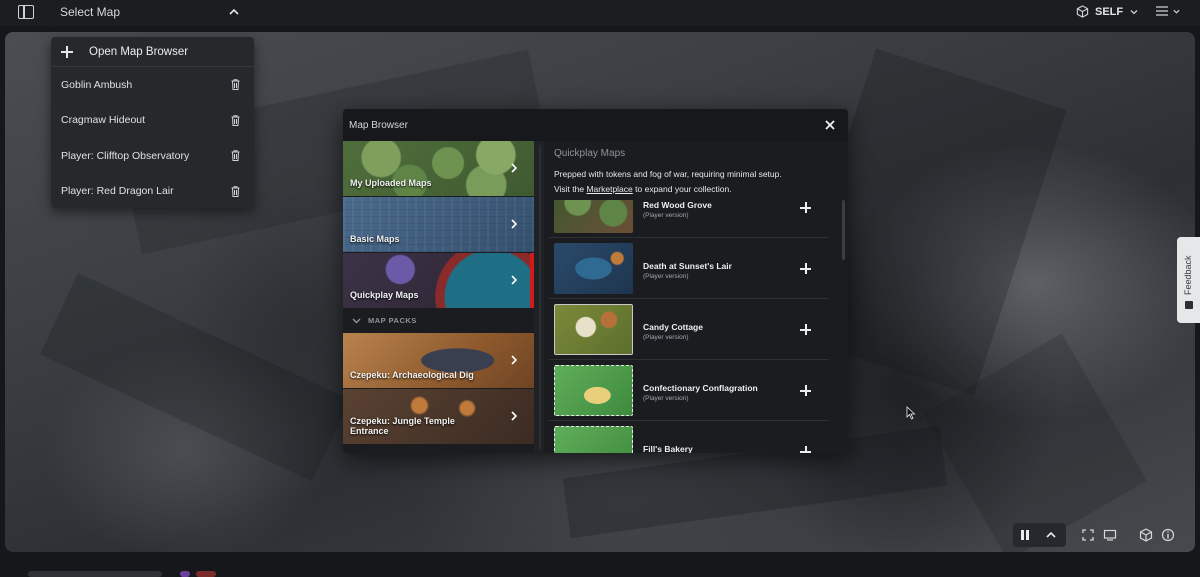  Describe the element at coordinates (438, 168) in the screenshot. I see `category-my-uploaded-maps: My Uploaded Maps` at that location.